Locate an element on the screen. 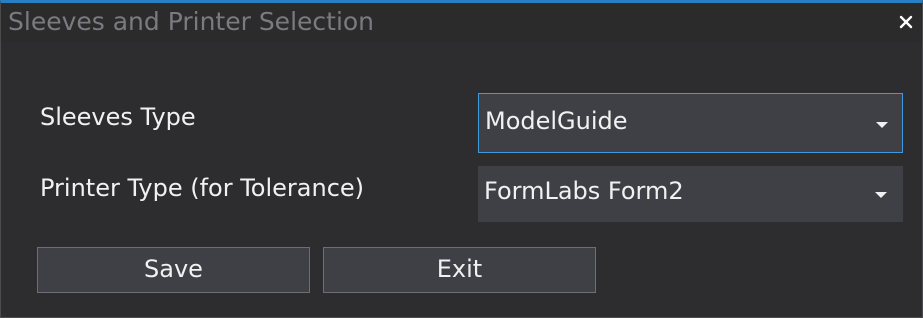  title-bar: Sleeves and Printer Selection is located at coordinates (461, 23).